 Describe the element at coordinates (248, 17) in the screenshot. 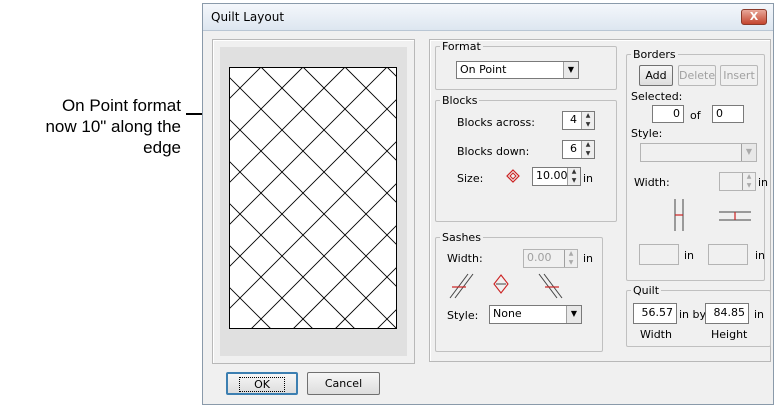

I see `dialog-title: Quilt Layout` at that location.